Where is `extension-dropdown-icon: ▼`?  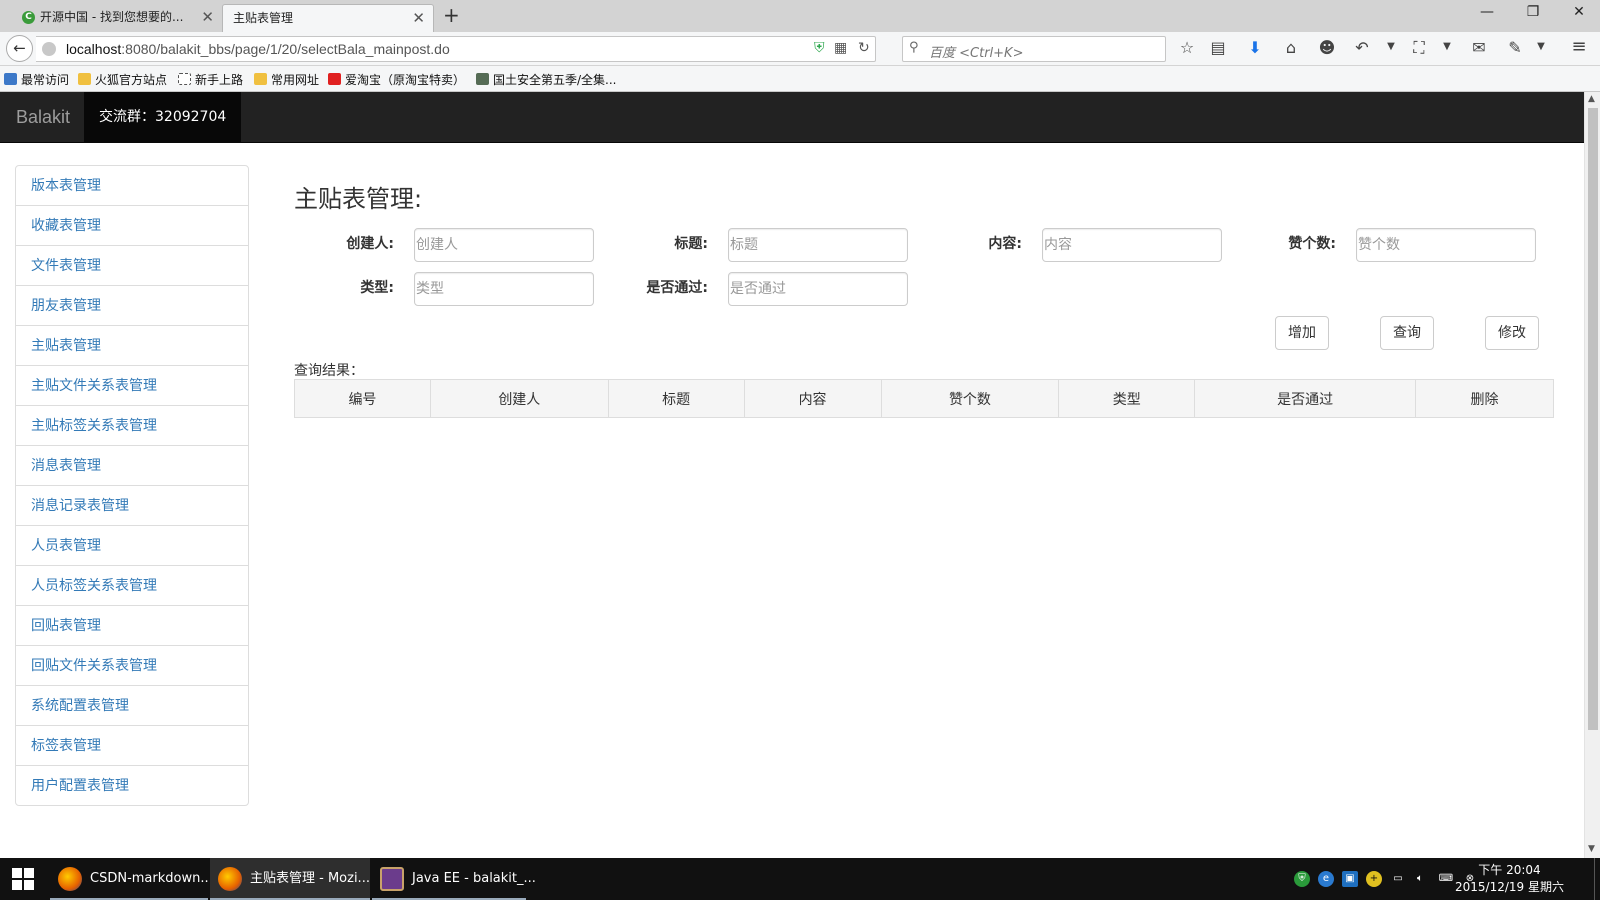
extension-dropdown-icon: ▼ is located at coordinates (1541, 46).